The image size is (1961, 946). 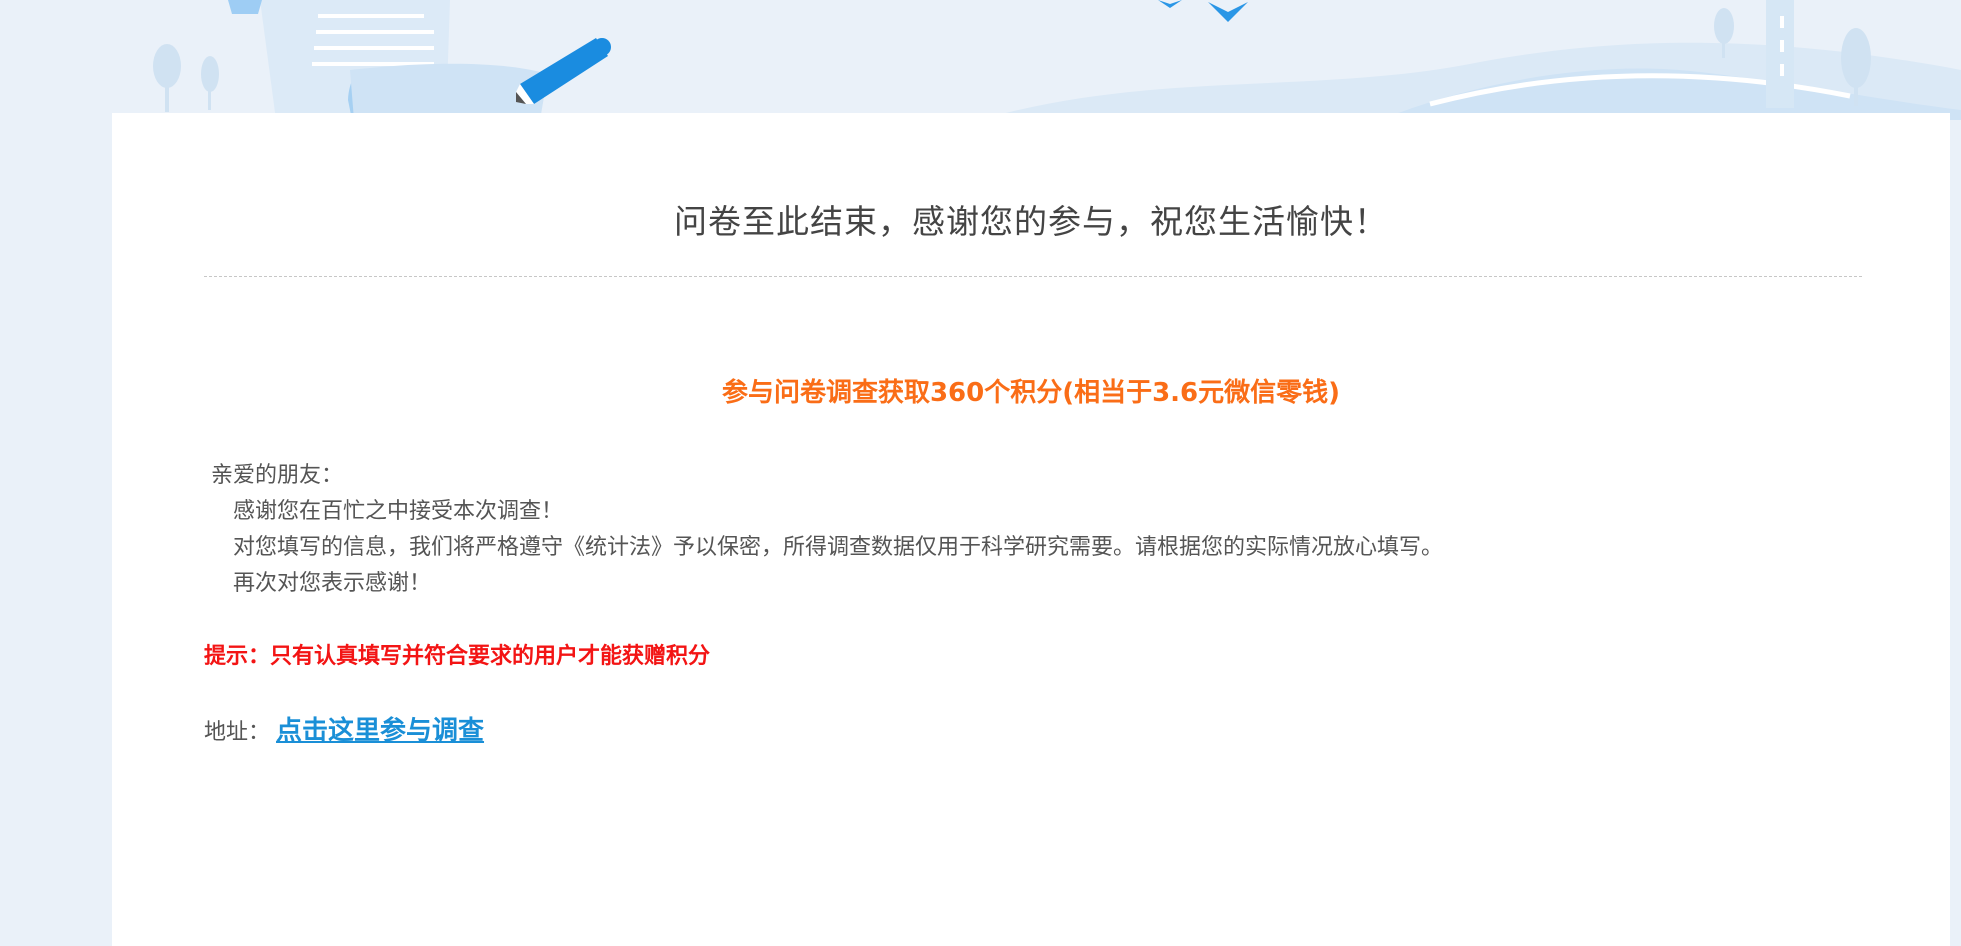 What do you see at coordinates (1033, 276) in the screenshot?
I see `title-divider` at bounding box center [1033, 276].